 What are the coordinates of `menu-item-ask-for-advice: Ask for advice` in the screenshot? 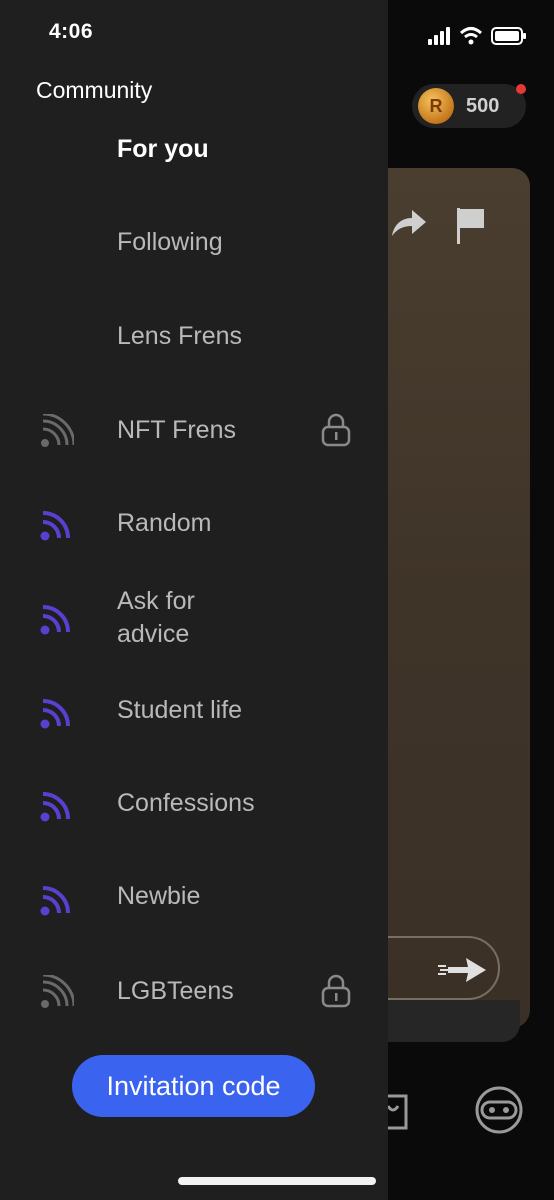 It's located at (194, 618).